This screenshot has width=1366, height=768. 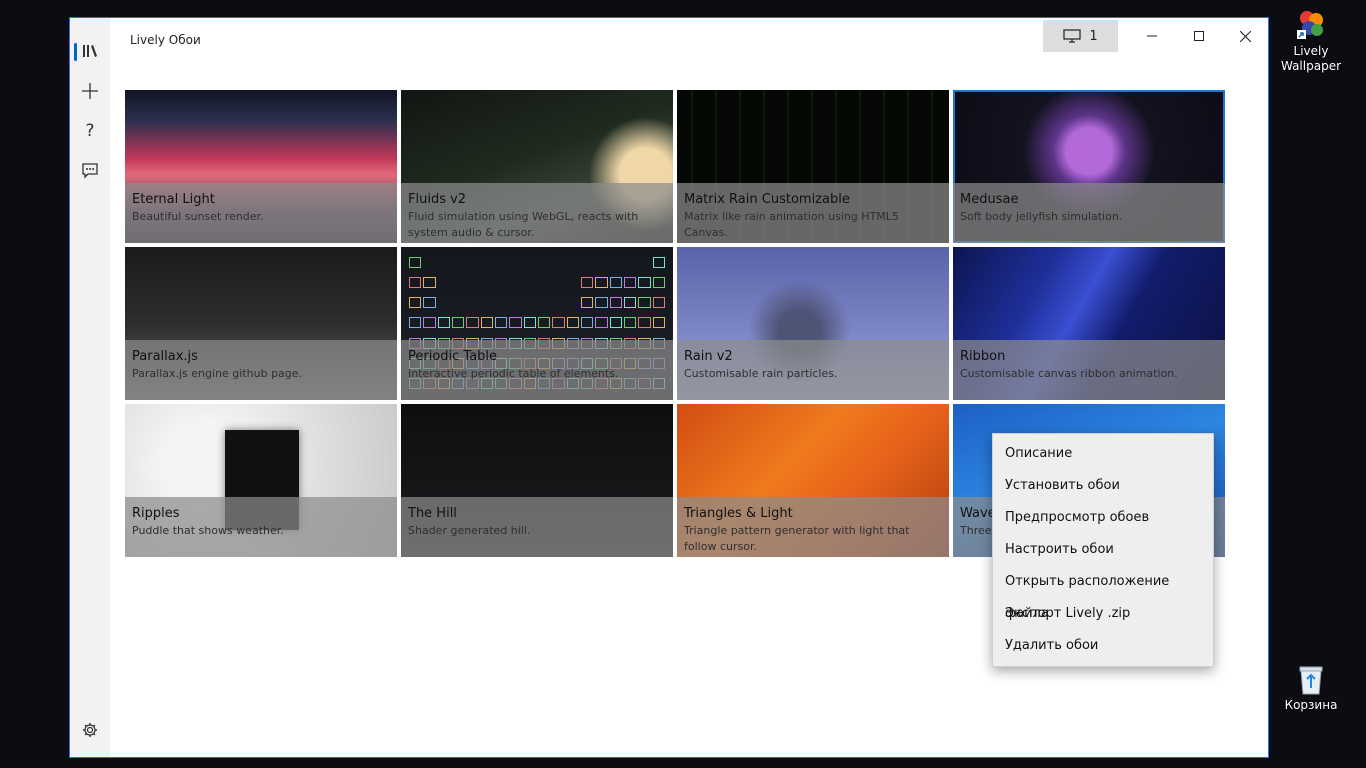 What do you see at coordinates (90, 730) in the screenshot?
I see `nav-settings-button` at bounding box center [90, 730].